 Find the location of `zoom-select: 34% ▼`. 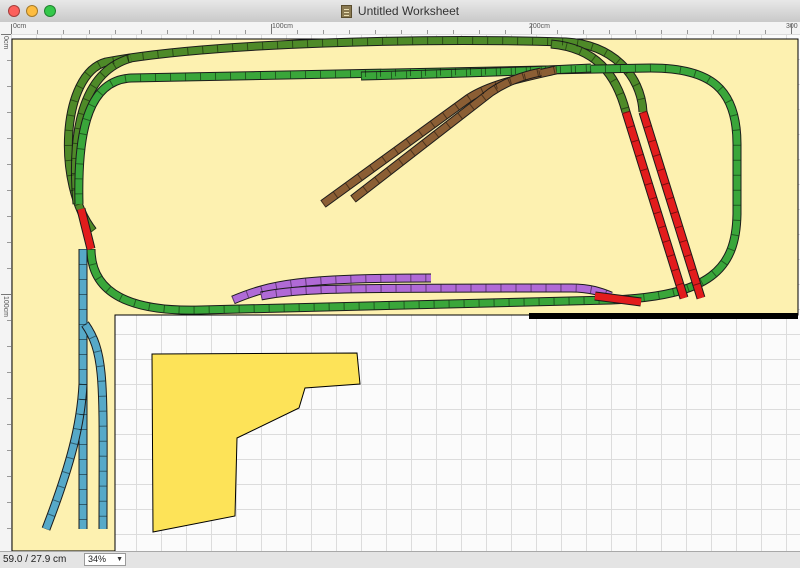

zoom-select: 34% ▼ is located at coordinates (105, 559).